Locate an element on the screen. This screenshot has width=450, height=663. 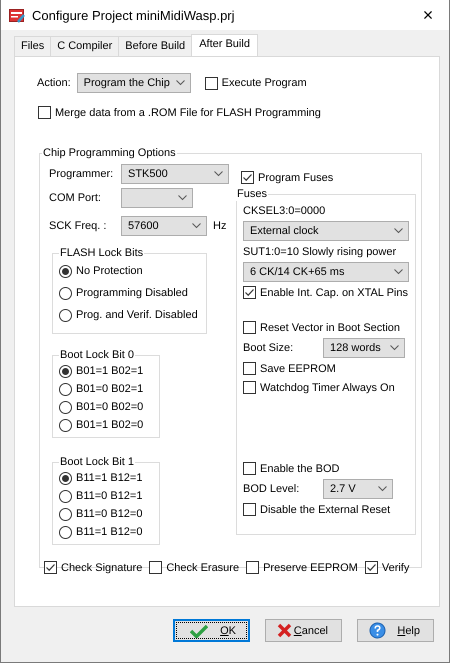
fuse-label: SUT1:0=10 Slowly rising power is located at coordinates (319, 252).